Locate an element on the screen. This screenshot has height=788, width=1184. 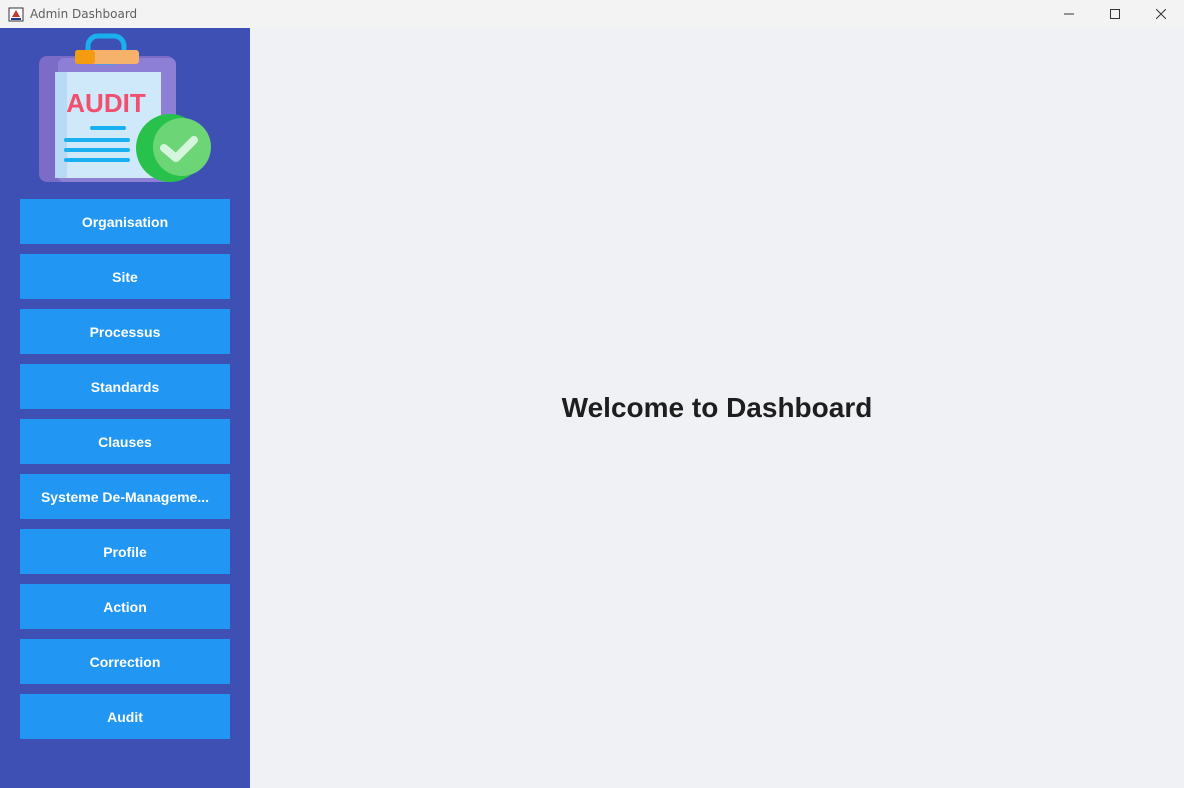
sidebar-button-profile: Profile is located at coordinates (125, 551).